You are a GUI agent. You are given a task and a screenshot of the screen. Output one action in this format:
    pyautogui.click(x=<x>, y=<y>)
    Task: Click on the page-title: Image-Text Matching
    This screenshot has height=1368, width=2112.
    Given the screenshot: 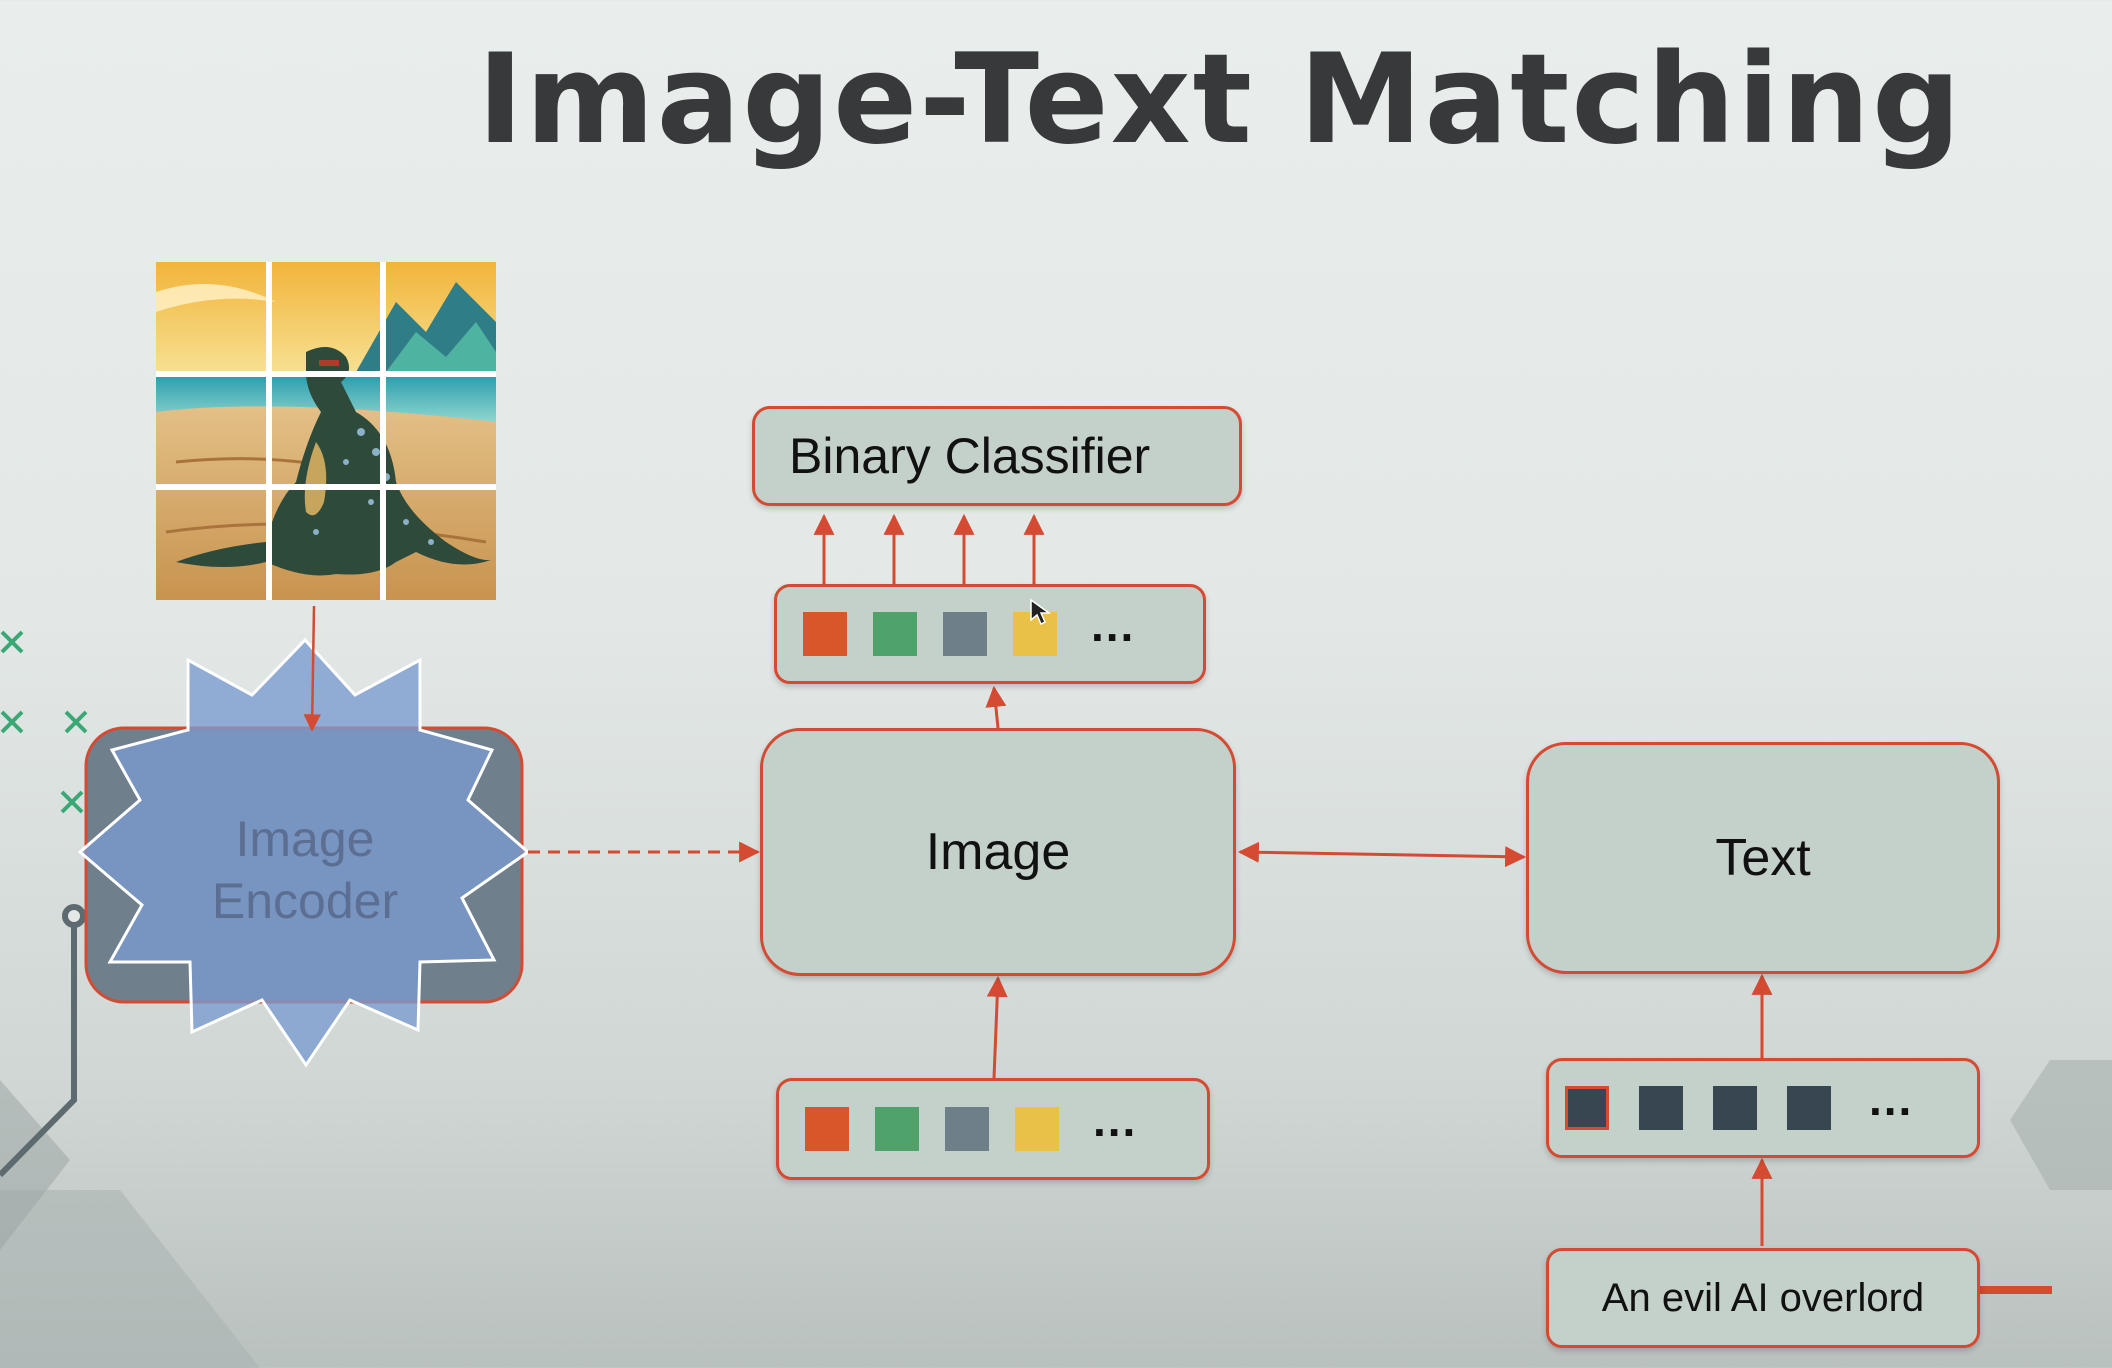 What is the action you would take?
    pyautogui.click(x=1220, y=100)
    